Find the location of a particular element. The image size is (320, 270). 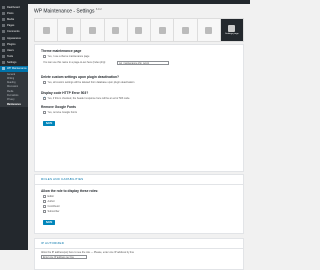

role-option-label: Contributor is located at coordinates (53, 206).